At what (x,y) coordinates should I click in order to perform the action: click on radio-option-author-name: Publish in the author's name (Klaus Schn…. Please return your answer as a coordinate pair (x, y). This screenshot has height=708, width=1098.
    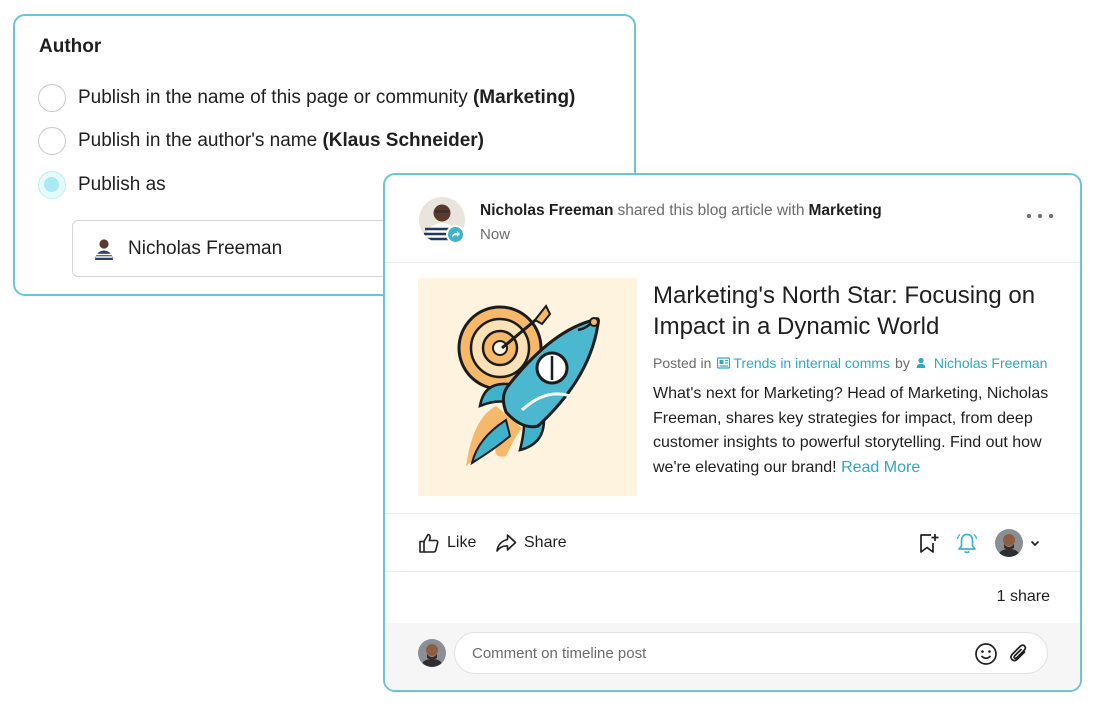
    Looking at the image, I should click on (261, 141).